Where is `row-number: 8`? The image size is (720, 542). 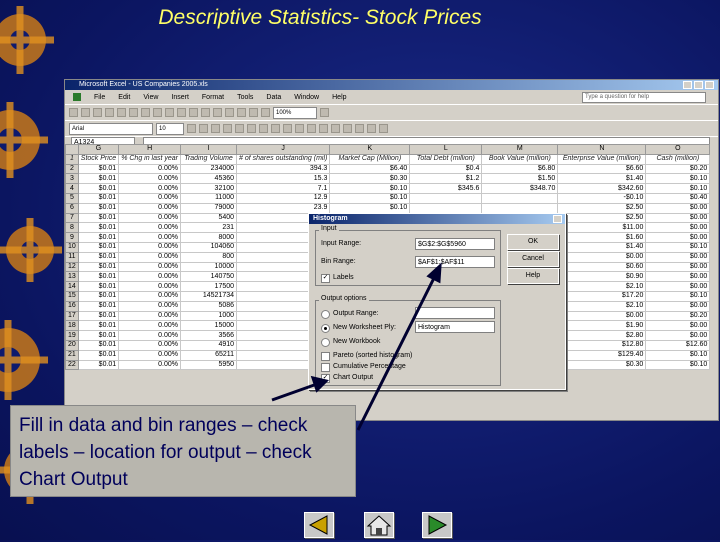 row-number: 8 is located at coordinates (72, 228).